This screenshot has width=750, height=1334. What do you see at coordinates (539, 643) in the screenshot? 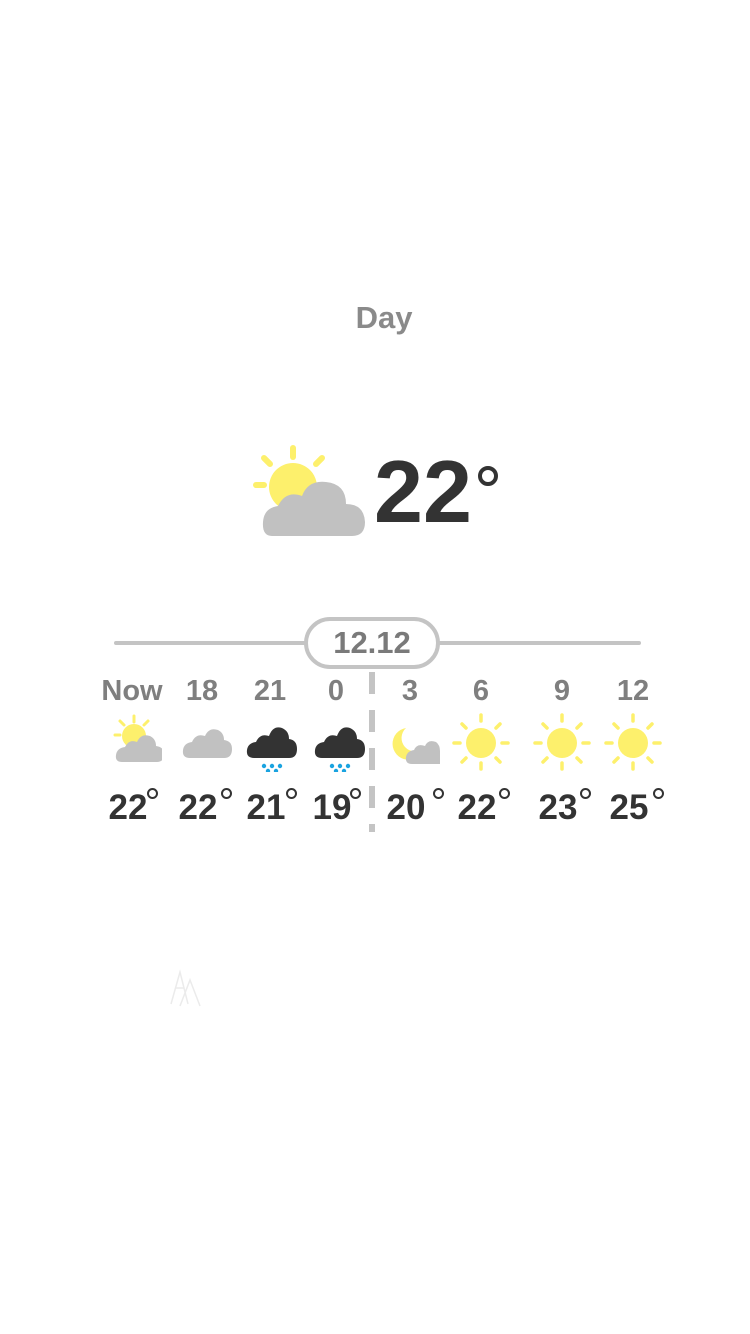
I see `timeline-line-right` at bounding box center [539, 643].